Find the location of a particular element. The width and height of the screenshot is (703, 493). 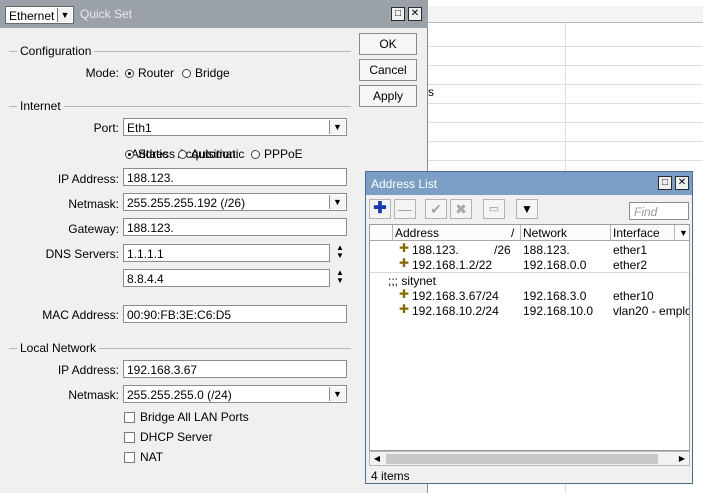

acq-automatic-radio: Automatic is located at coordinates (211, 154).